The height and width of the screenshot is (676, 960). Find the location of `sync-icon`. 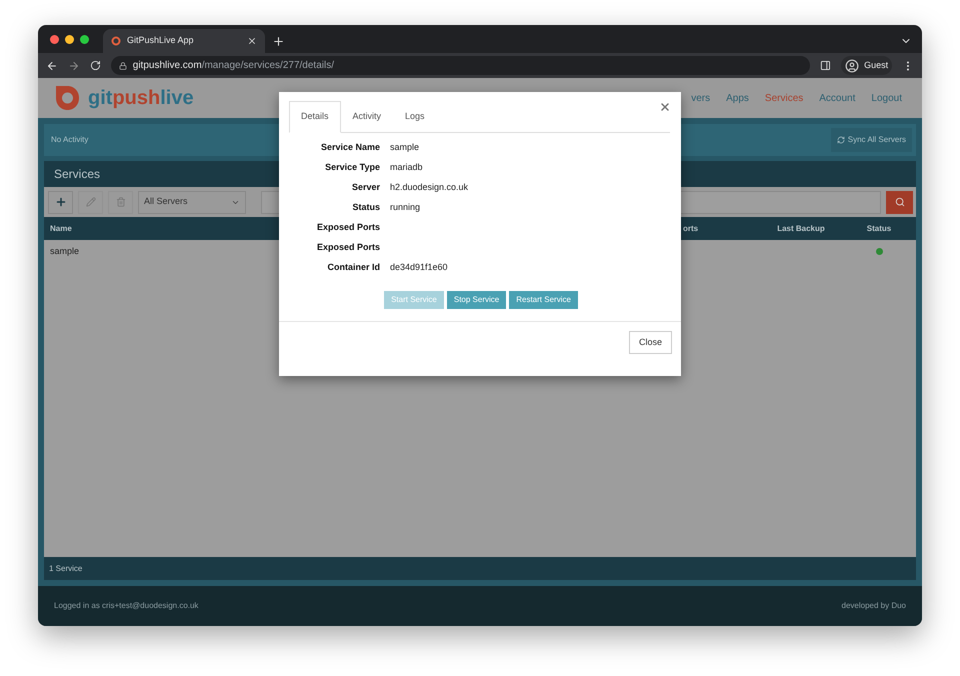

sync-icon is located at coordinates (840, 140).